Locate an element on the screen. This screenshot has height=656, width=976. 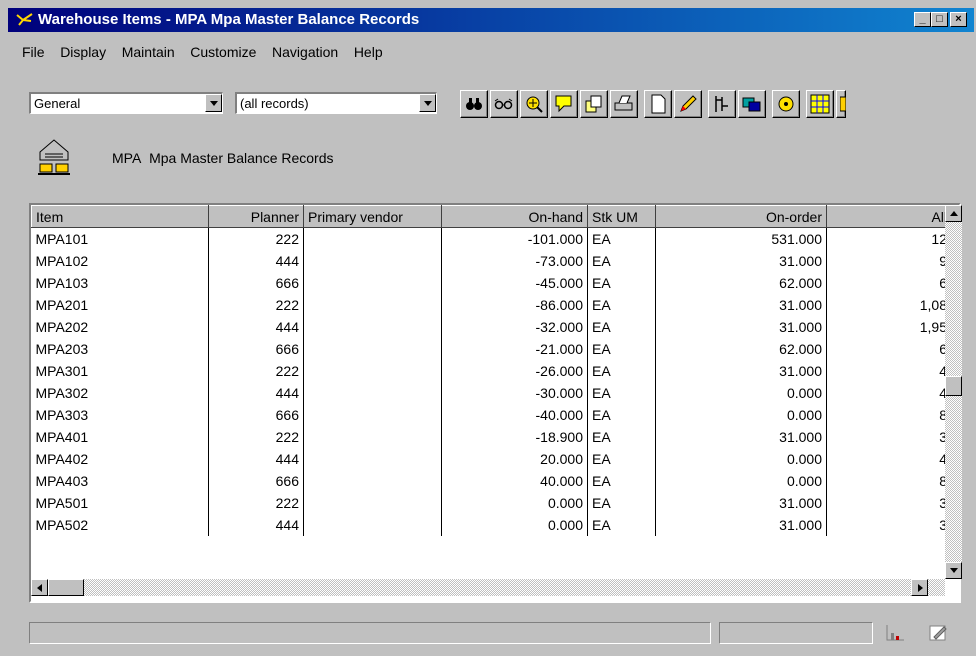
cell-on-order: 62.000 is located at coordinates (741, 348).